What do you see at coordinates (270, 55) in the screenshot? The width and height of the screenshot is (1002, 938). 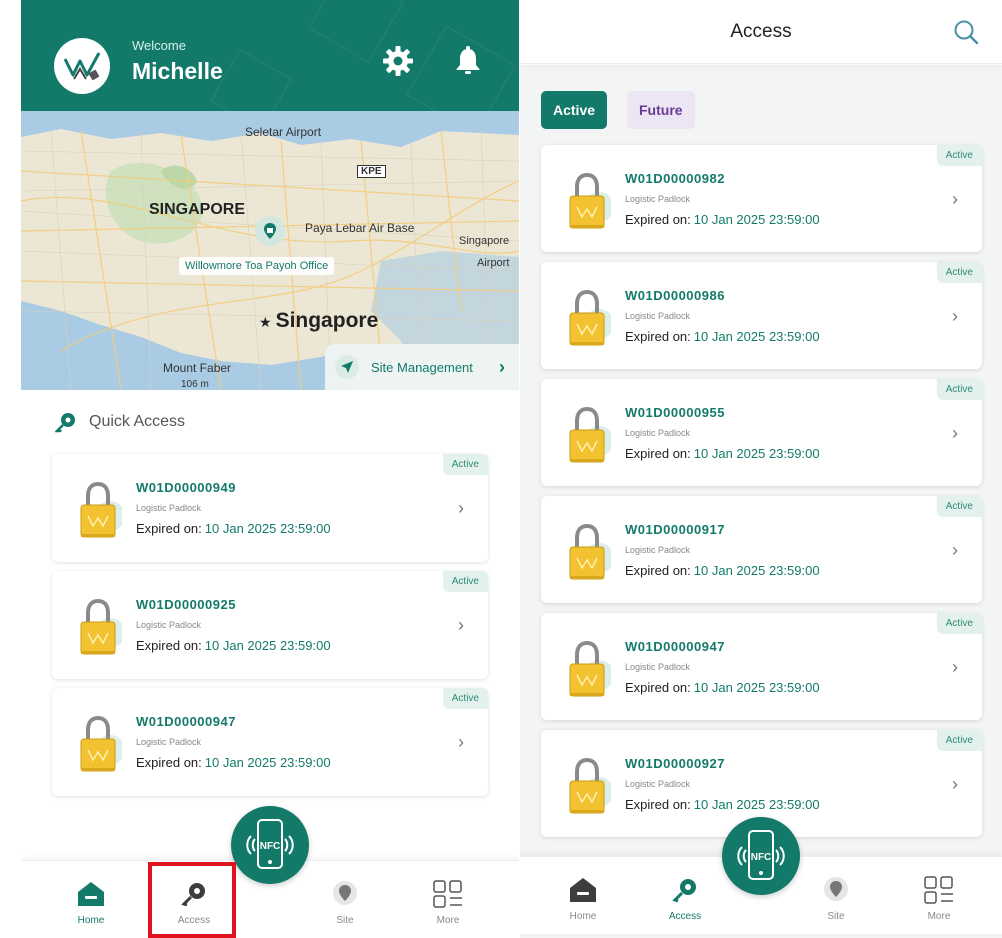 I see `home-header: Welcome Michelle` at bounding box center [270, 55].